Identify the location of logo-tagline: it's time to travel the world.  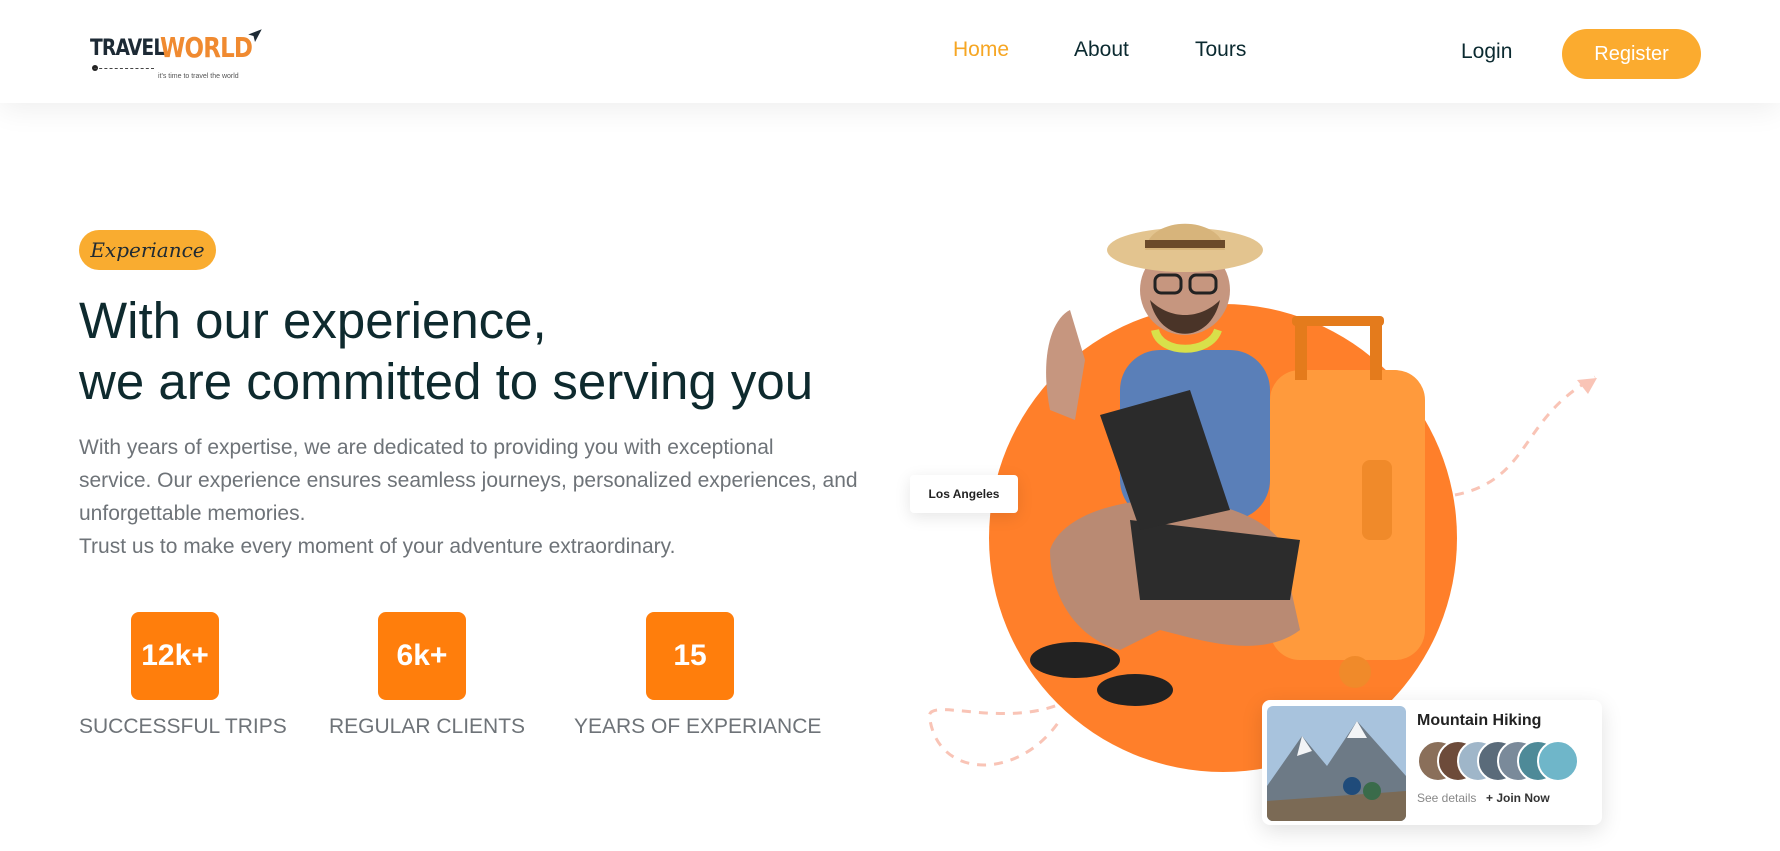
(198, 76).